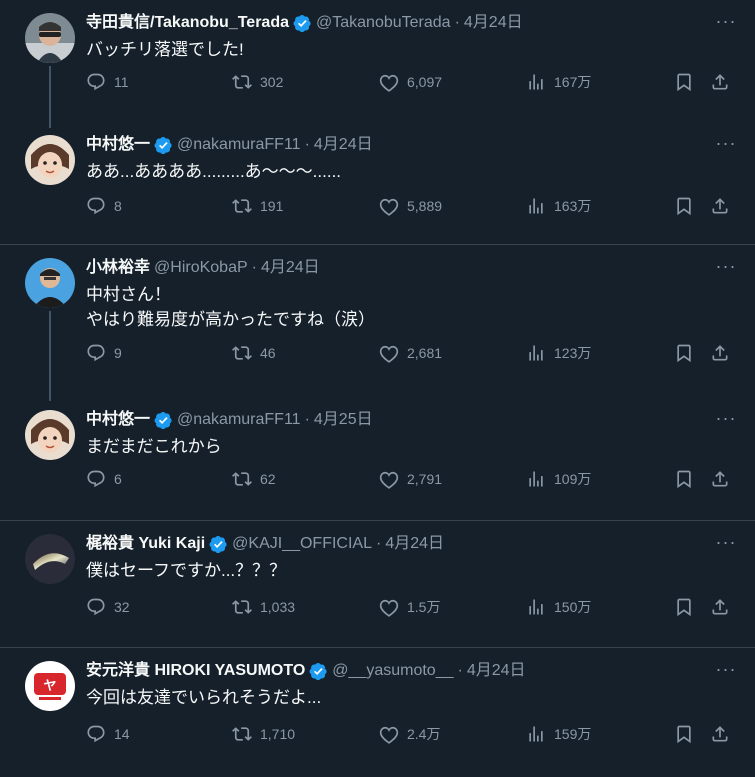 This screenshot has height=777, width=755. Describe the element at coordinates (278, 607) in the screenshot. I see `retweet-count: 1,033` at that location.